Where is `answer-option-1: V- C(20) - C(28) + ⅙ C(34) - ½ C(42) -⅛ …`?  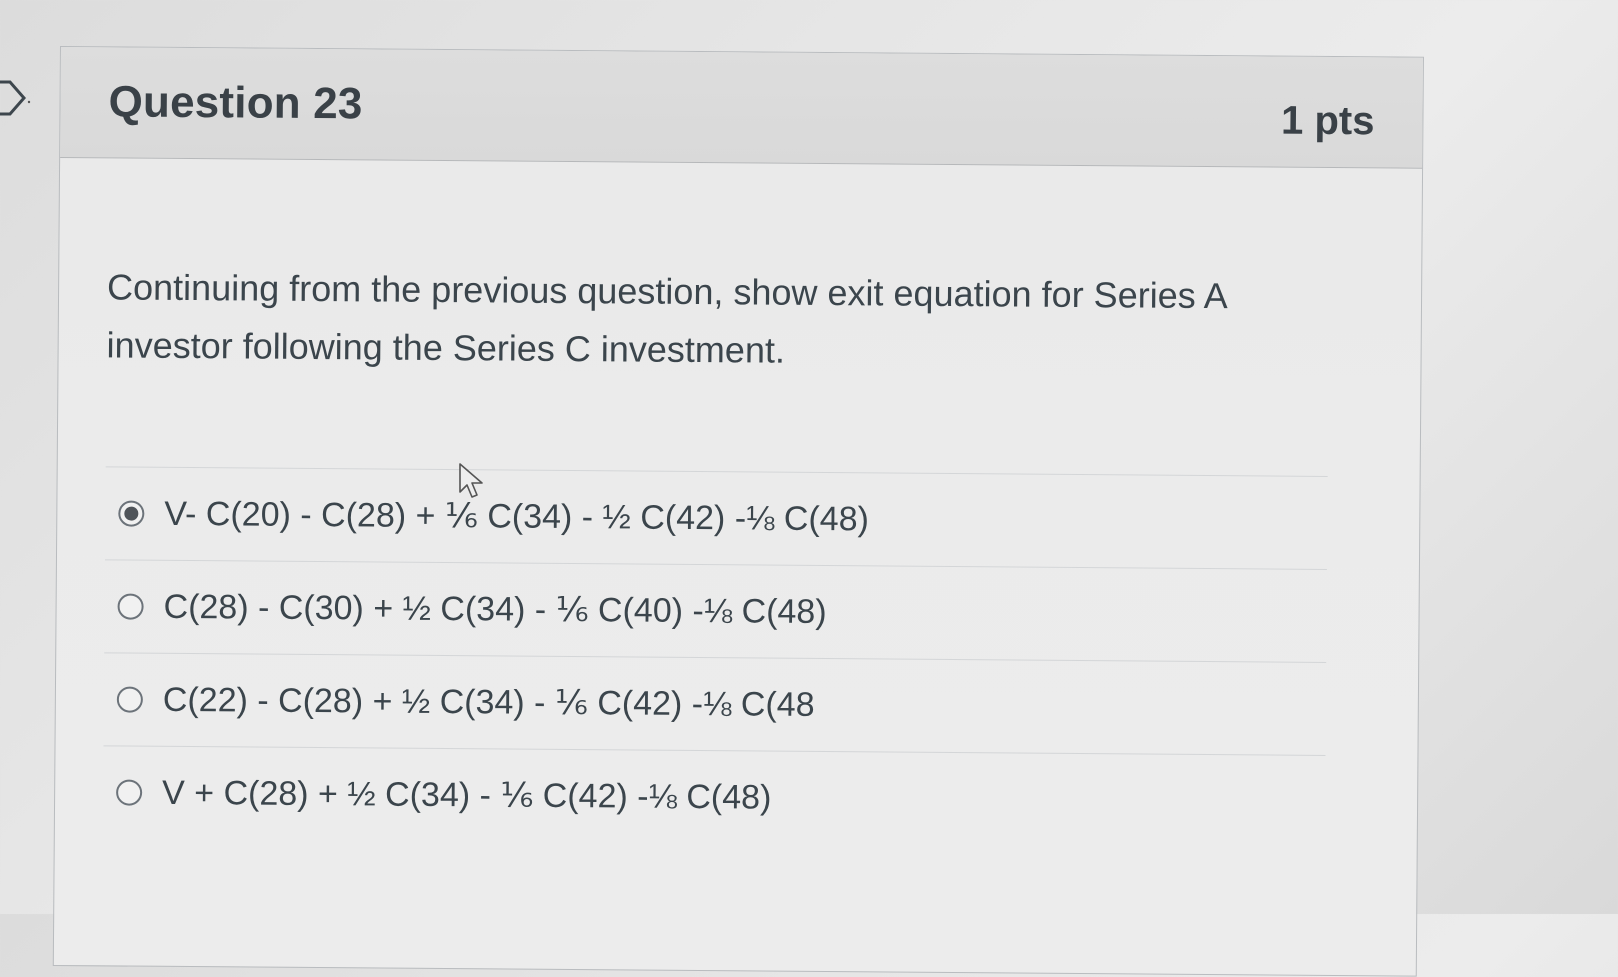
answer-option-1: V- C(20) - C(28) + ⅙ C(34) - ½ C(42) -⅛ … is located at coordinates (716, 517).